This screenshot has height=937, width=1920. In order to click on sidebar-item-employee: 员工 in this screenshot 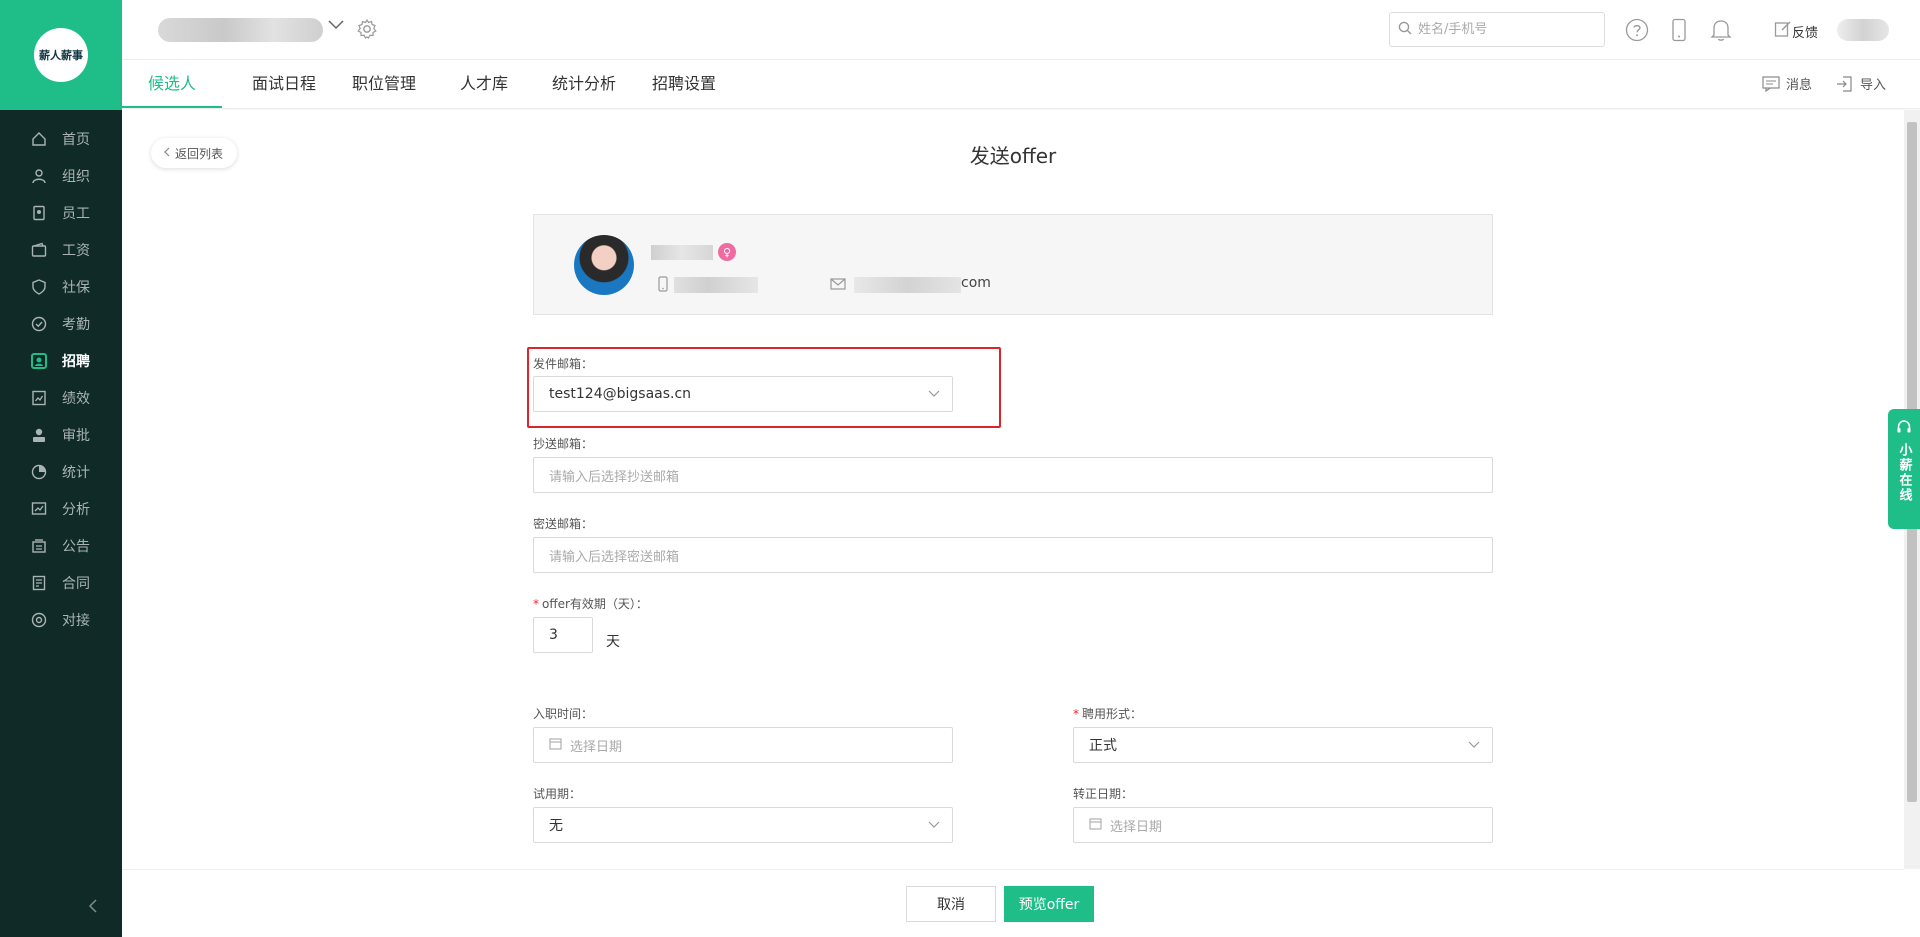, I will do `click(61, 212)`.